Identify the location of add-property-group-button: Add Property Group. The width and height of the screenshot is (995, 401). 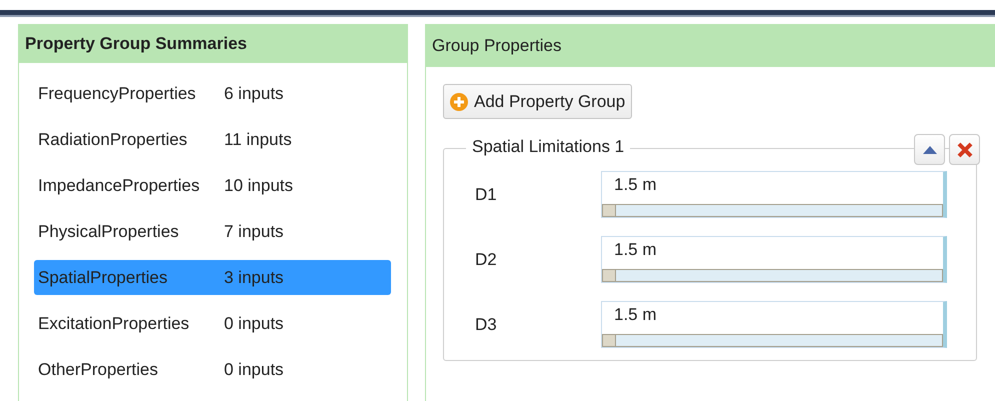
(537, 101).